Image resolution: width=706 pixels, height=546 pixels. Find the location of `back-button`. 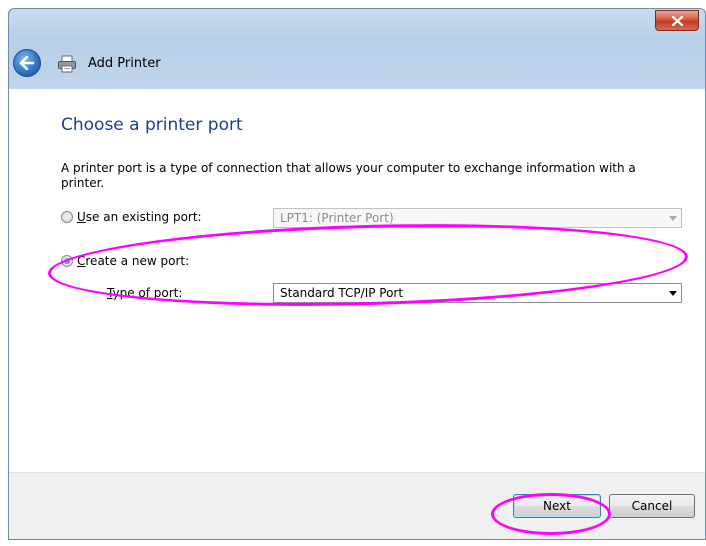

back-button is located at coordinates (27, 63).